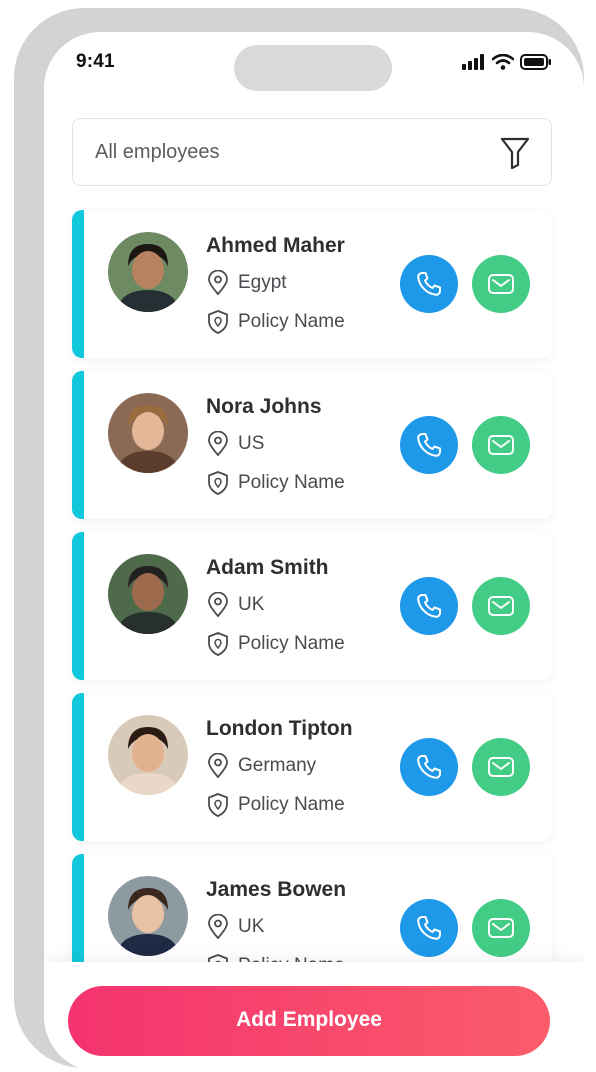  I want to click on employee-name: London Tipton, so click(279, 728).